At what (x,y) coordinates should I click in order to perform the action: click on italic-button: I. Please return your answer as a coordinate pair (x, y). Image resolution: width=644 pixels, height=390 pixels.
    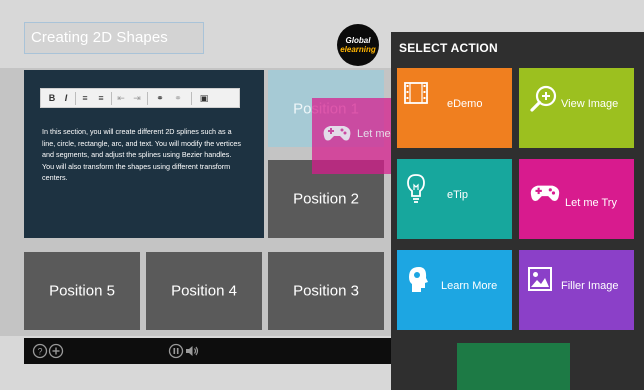
    Looking at the image, I should click on (66, 98).